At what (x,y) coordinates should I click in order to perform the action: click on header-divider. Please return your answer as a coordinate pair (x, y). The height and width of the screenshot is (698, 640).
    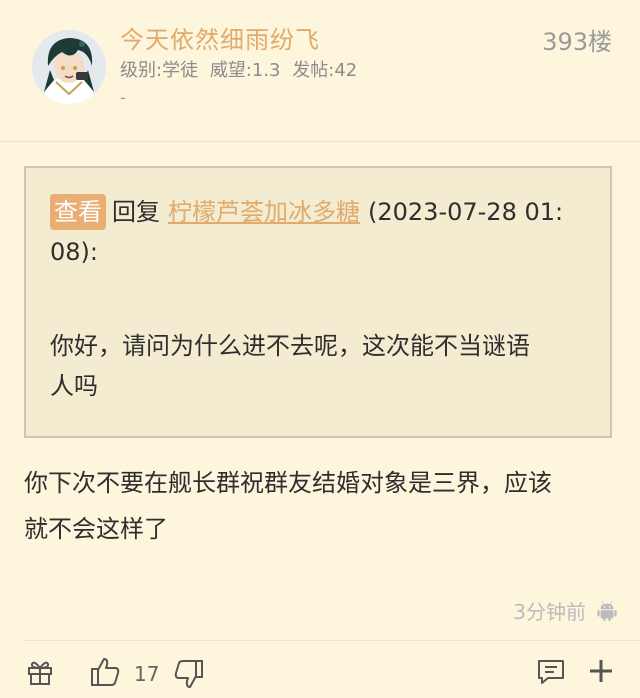
    Looking at the image, I should click on (320, 141).